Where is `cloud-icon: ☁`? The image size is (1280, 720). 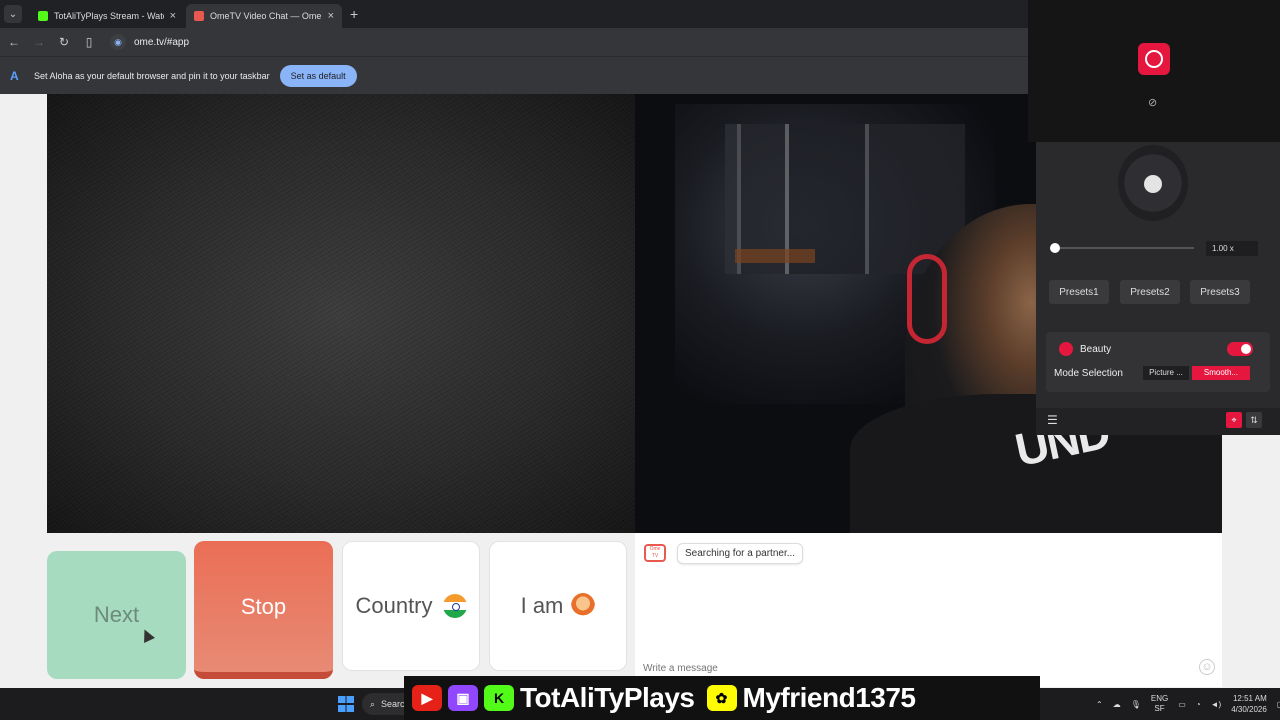 cloud-icon: ☁ is located at coordinates (1117, 704).